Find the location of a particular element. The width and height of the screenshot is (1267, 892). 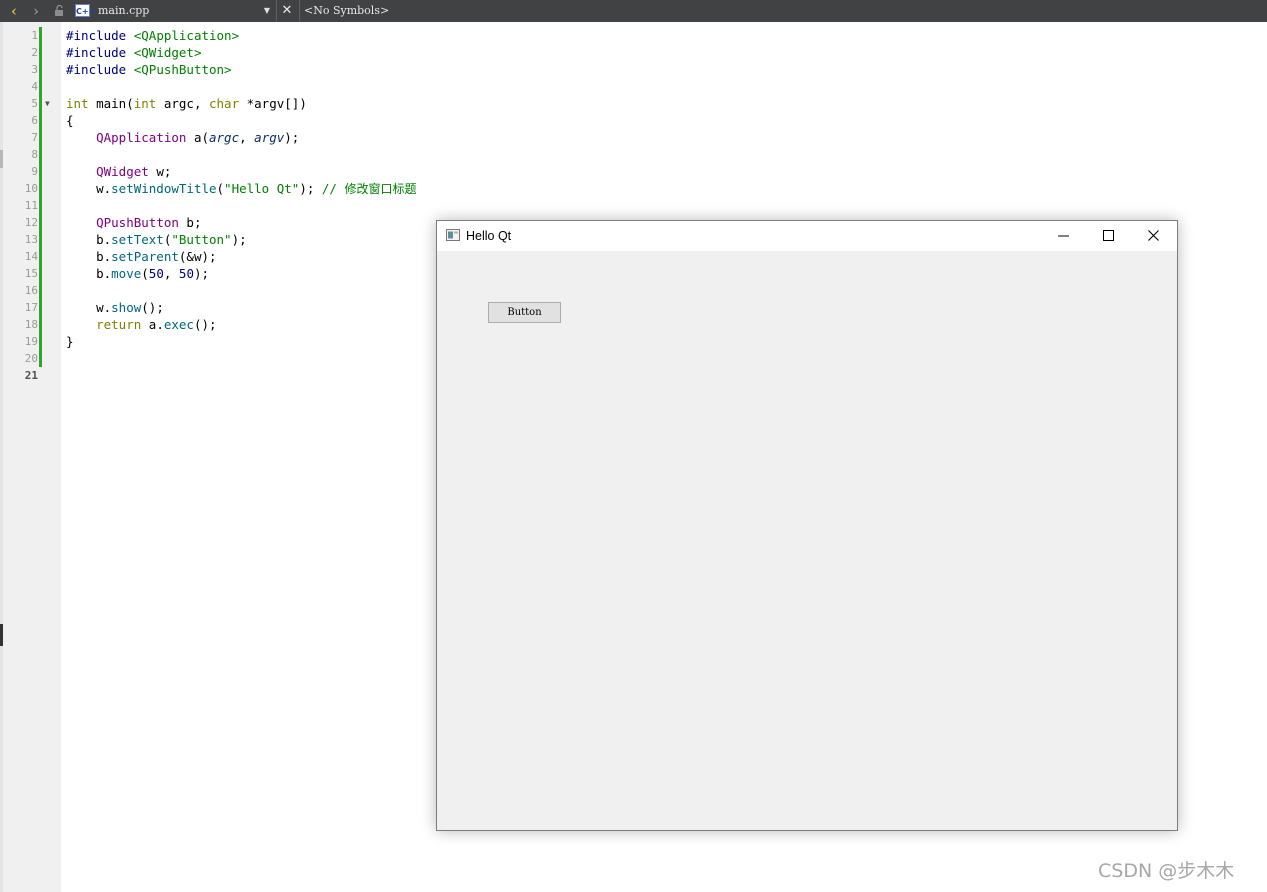

code-line: { is located at coordinates (316, 120).